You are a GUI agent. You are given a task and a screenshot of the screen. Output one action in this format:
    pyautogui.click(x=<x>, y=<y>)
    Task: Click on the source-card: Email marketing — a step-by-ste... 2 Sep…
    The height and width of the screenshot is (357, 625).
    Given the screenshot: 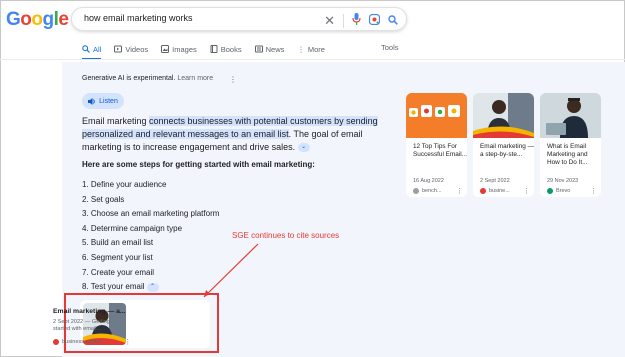 What is the action you would take?
    pyautogui.click(x=503, y=145)
    